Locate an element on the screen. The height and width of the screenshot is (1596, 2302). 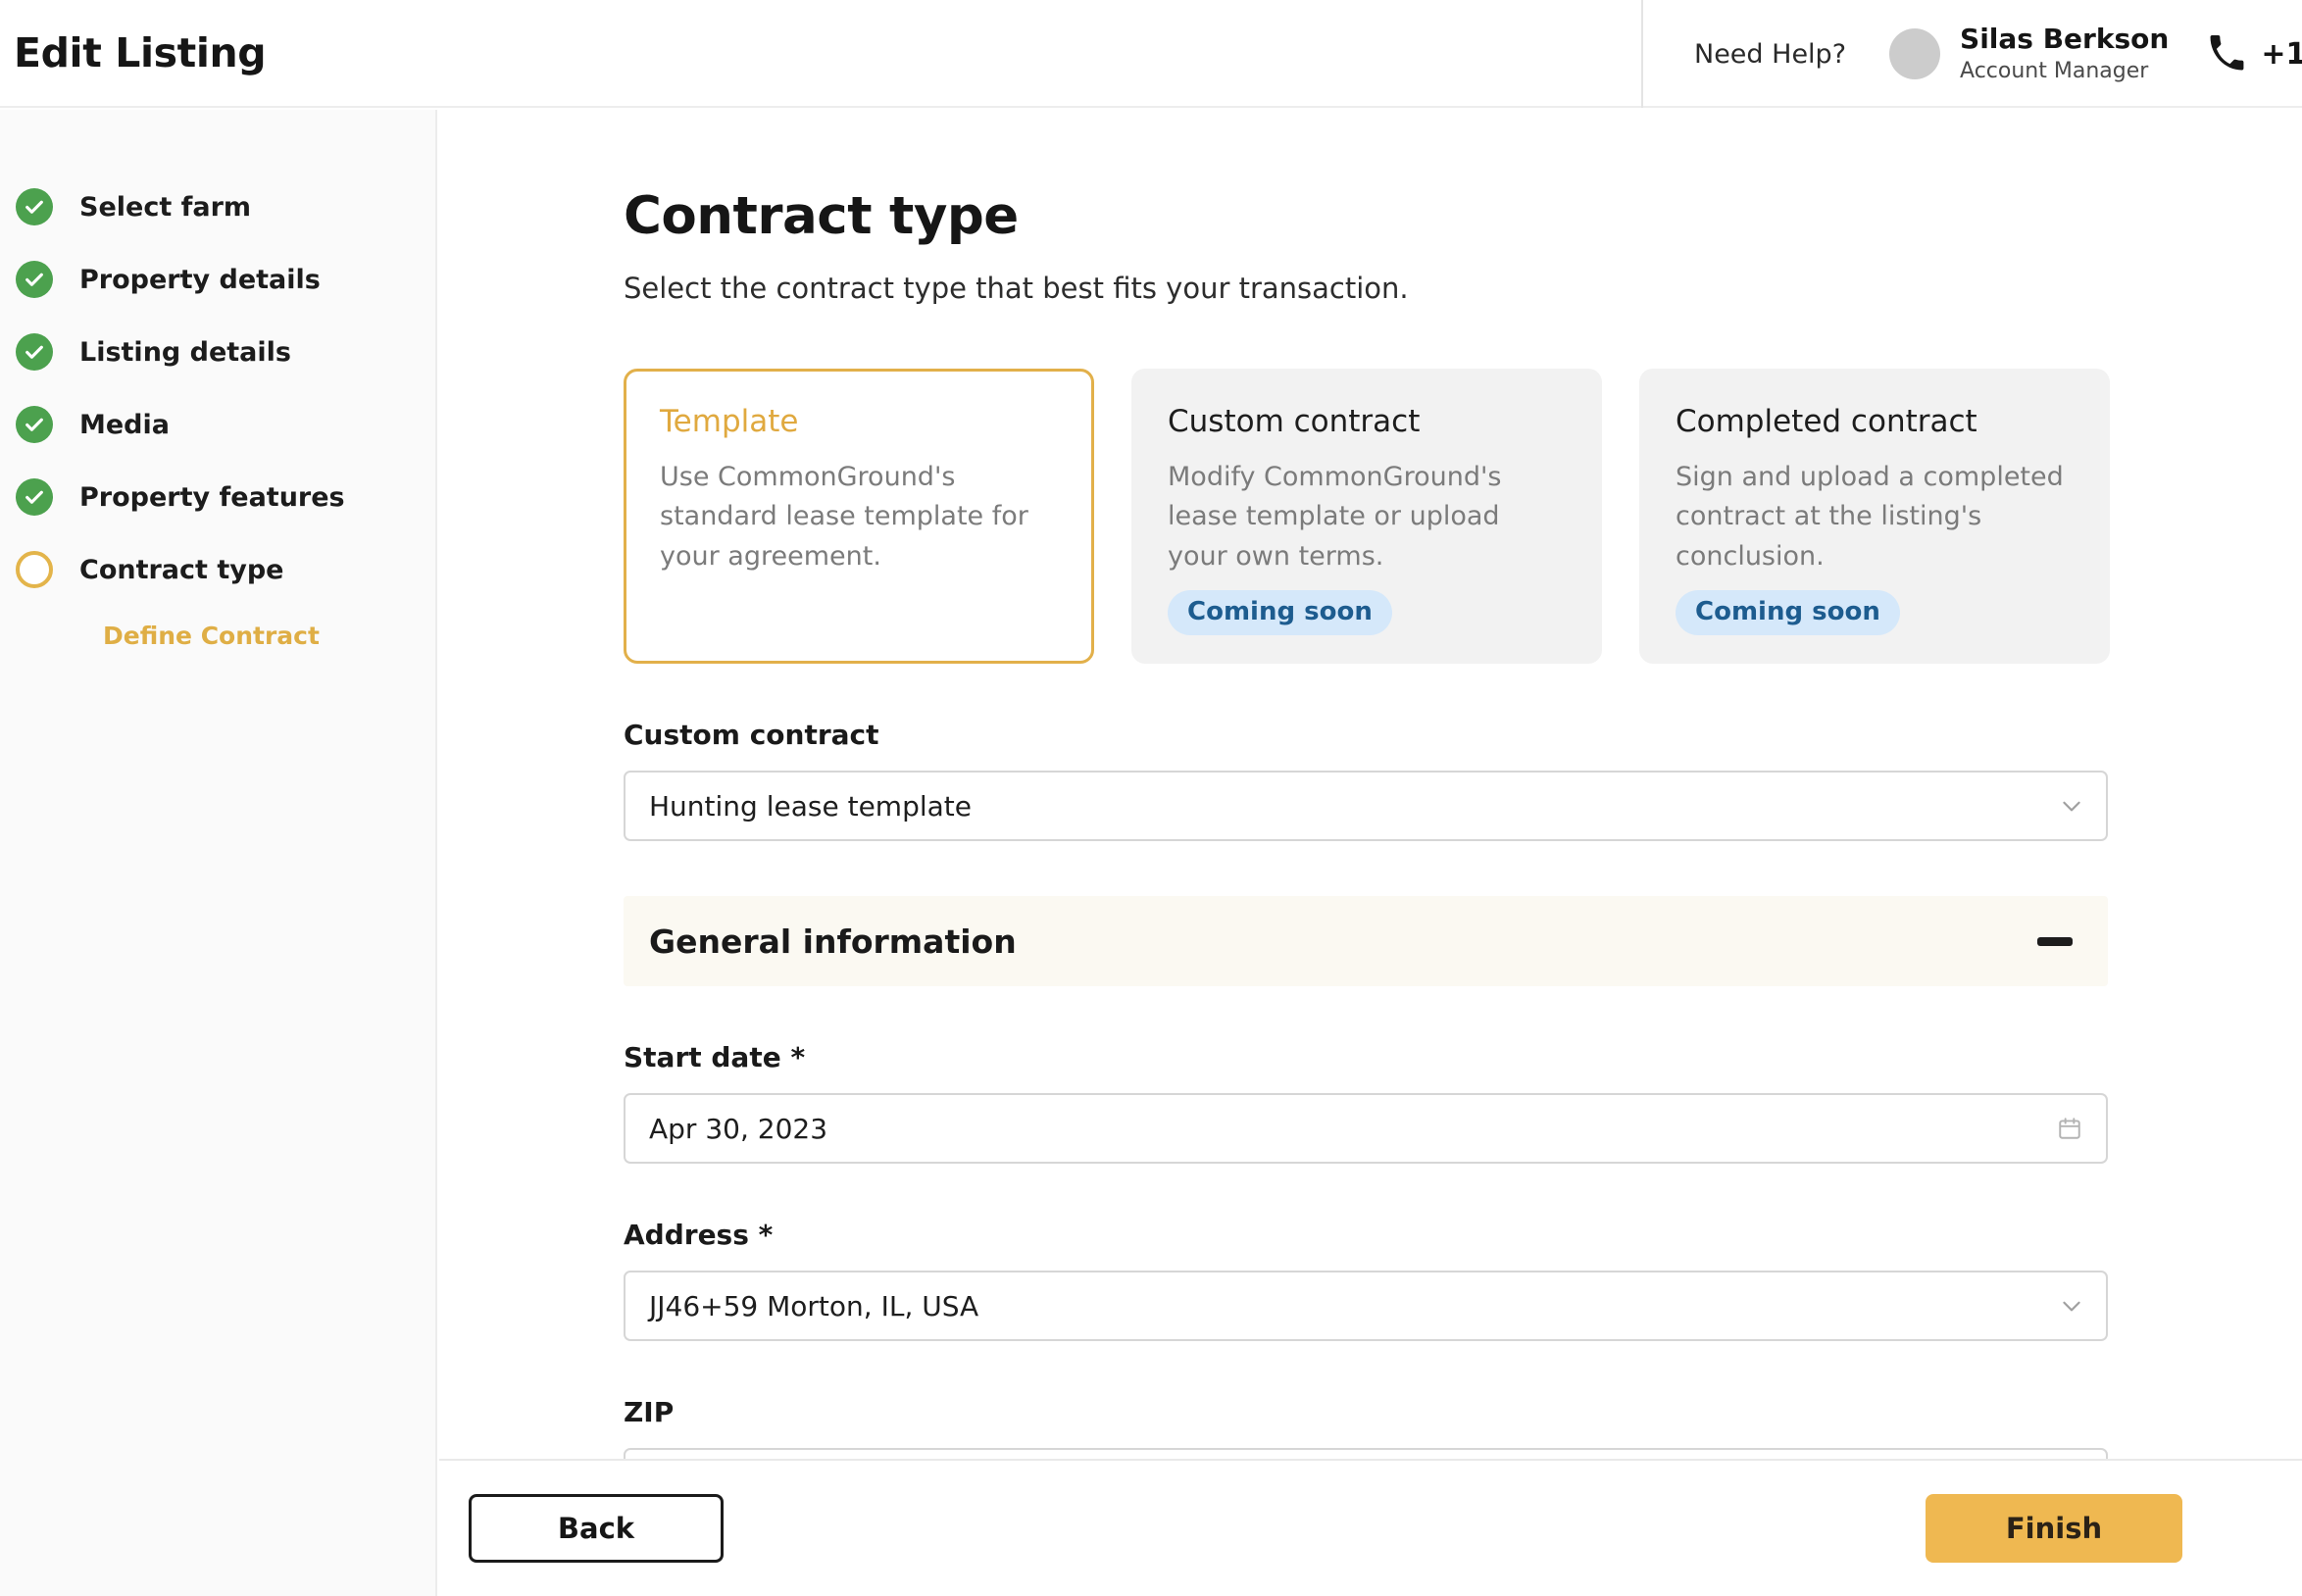
sidebar-item-label: Property features is located at coordinates (212, 497).